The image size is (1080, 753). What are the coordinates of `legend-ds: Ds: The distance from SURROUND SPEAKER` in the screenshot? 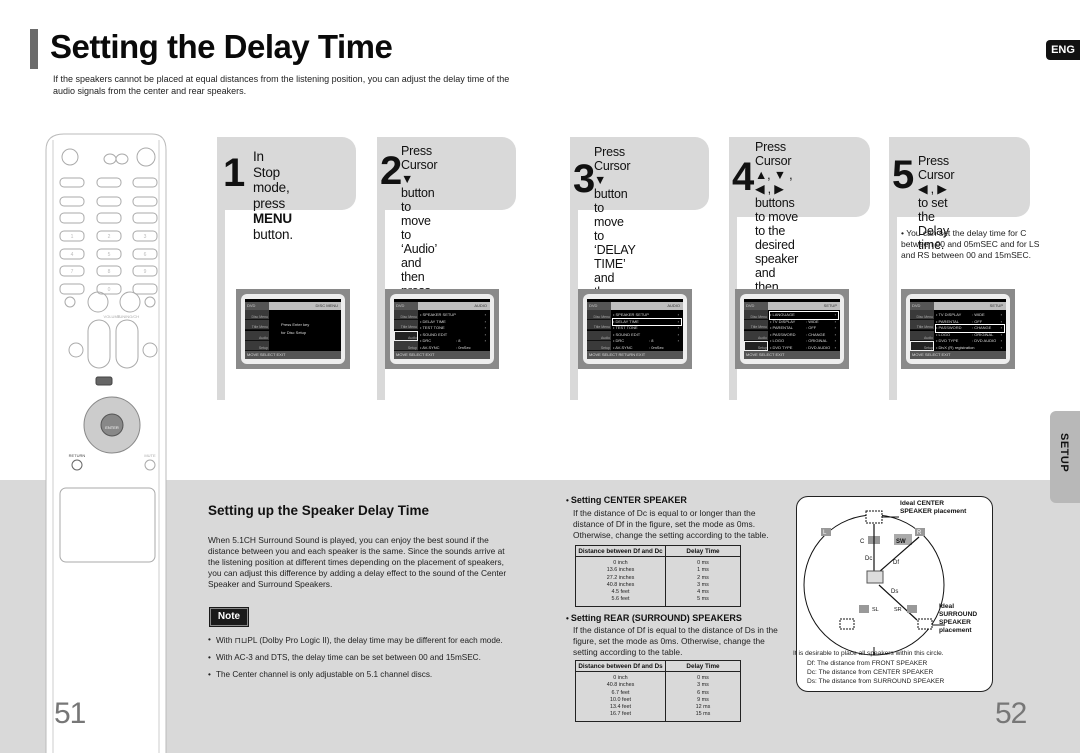 It's located at (876, 681).